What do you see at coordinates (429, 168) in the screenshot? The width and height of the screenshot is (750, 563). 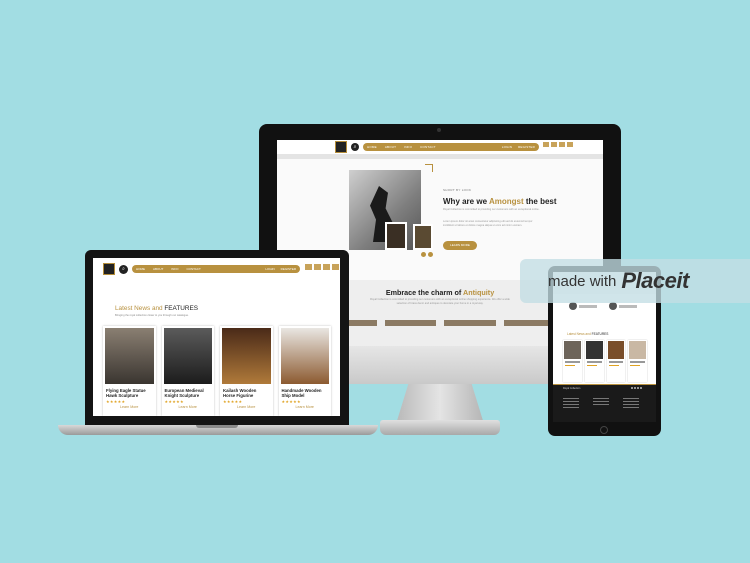 I see `decorative-corner` at bounding box center [429, 168].